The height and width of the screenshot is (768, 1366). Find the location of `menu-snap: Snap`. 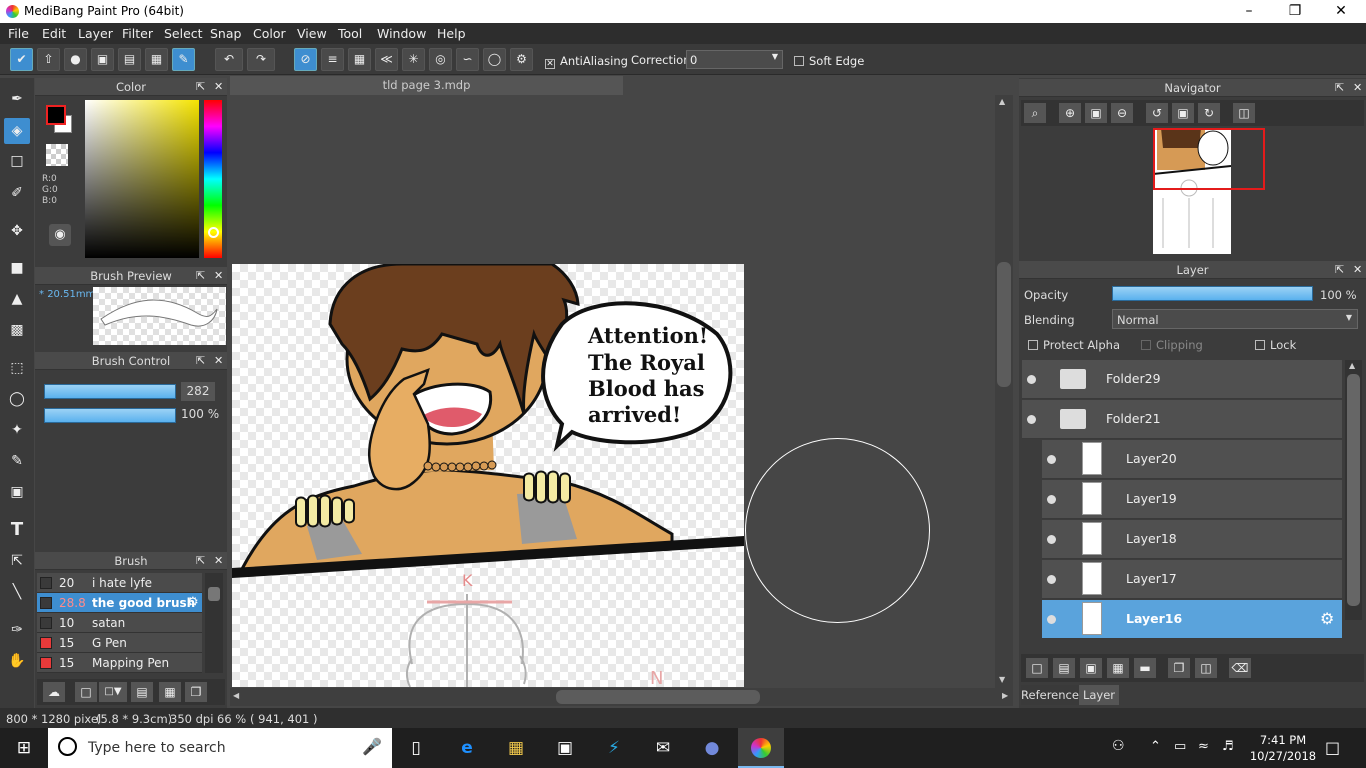

menu-snap: Snap is located at coordinates (225, 33).